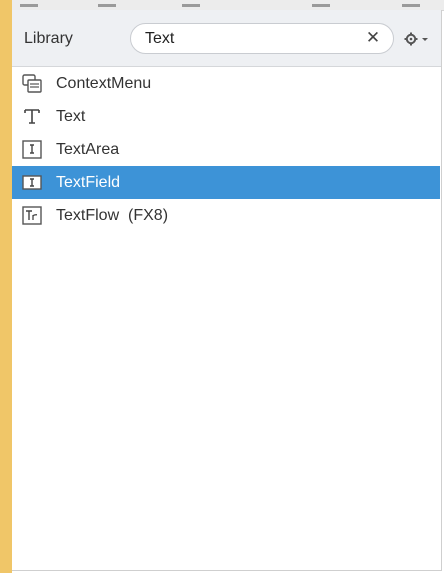 This screenshot has width=444, height=573. What do you see at coordinates (112, 215) in the screenshot?
I see `list-item-label: TextFlow (FX8)` at bounding box center [112, 215].